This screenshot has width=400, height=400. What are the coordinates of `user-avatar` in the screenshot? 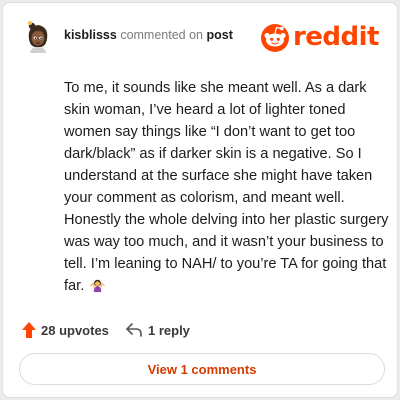 It's located at (38, 36).